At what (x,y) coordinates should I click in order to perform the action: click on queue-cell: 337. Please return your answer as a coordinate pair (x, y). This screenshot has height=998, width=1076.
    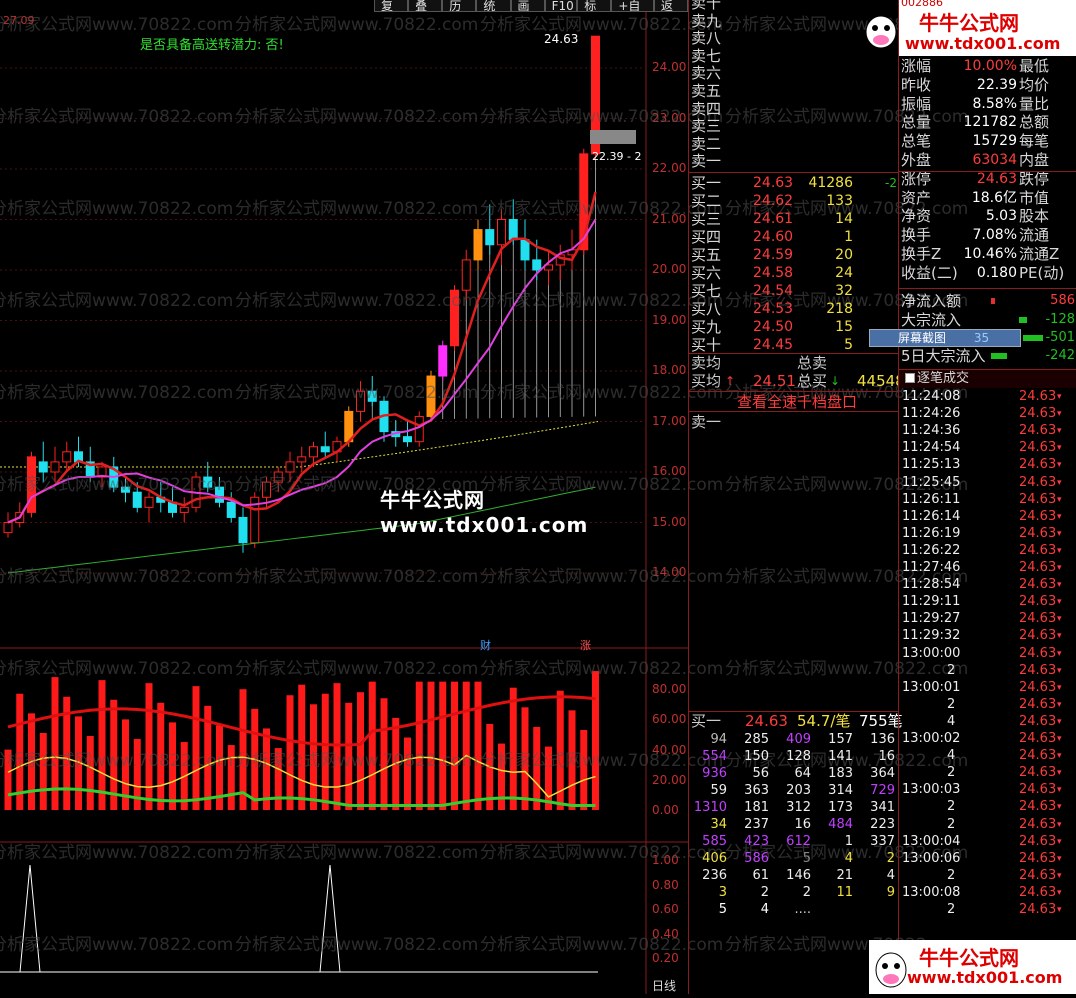
    Looking at the image, I should click on (882, 841).